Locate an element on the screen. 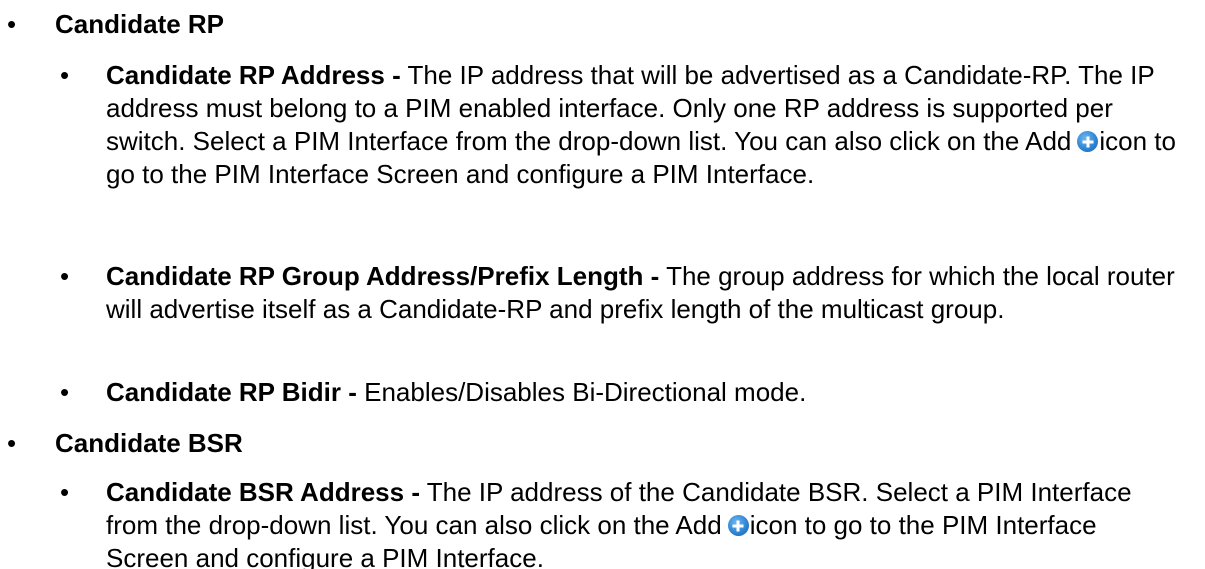  term-label: Candidate RP Bidir - is located at coordinates (231, 392).